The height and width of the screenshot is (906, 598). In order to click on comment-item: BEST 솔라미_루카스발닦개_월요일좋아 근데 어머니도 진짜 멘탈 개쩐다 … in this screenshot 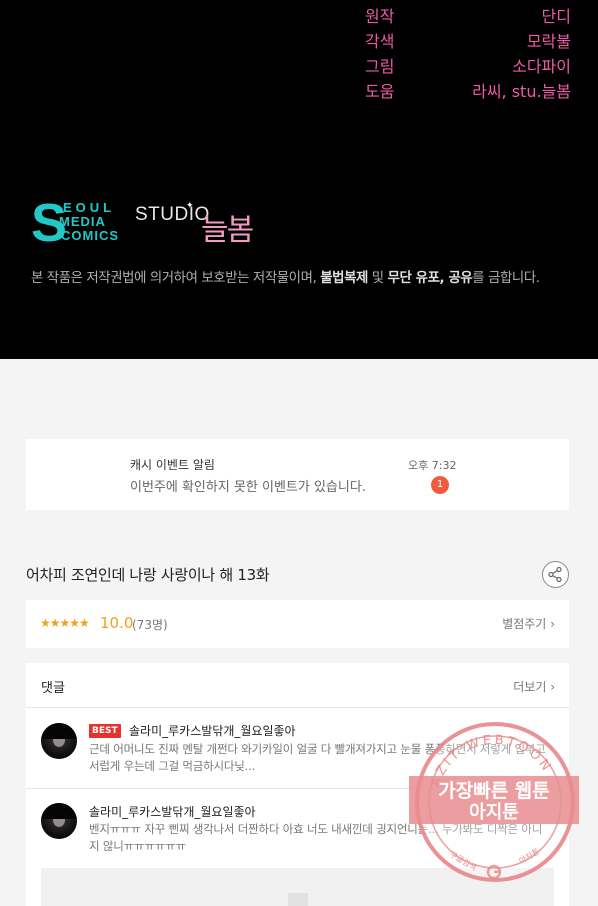, I will do `click(297, 749)`.